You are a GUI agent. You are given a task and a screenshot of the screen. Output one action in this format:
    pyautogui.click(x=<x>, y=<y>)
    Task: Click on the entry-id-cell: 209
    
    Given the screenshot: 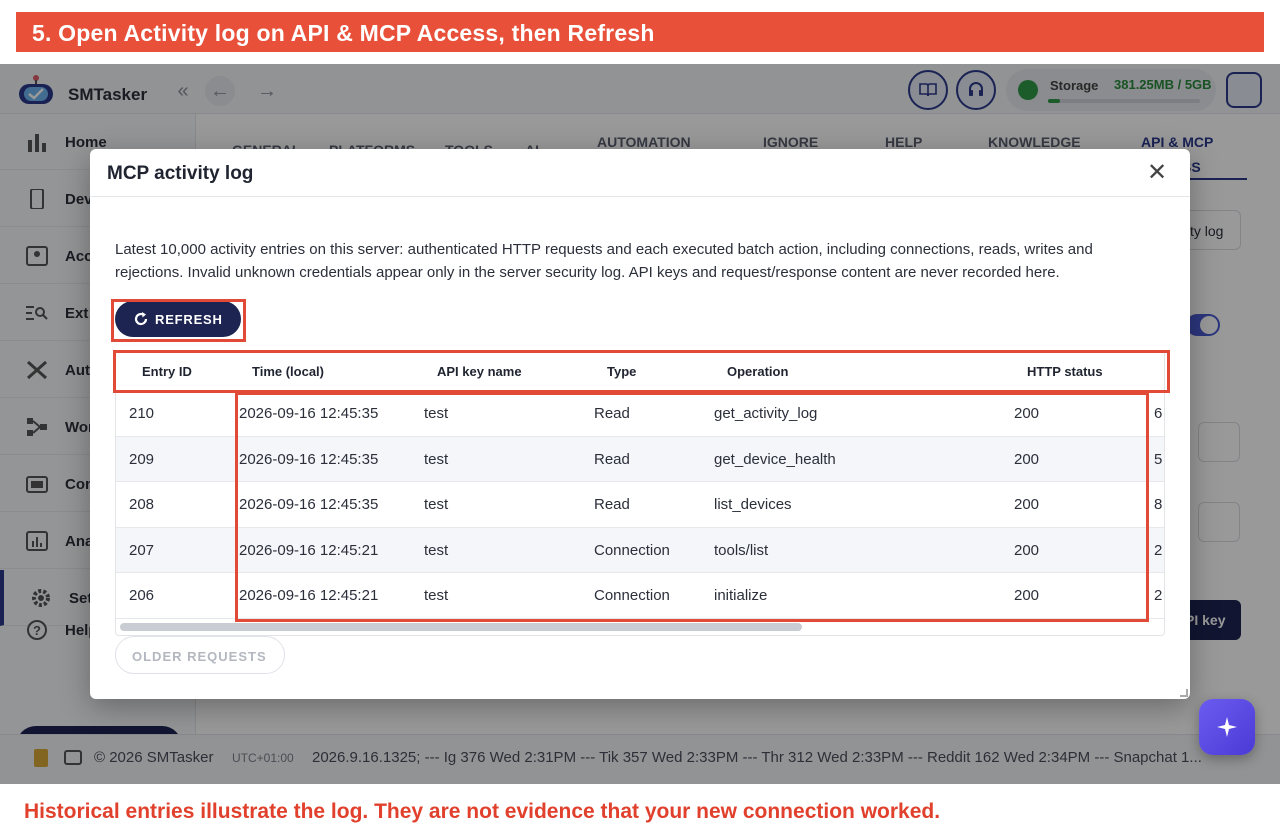 What is the action you would take?
    pyautogui.click(x=142, y=459)
    